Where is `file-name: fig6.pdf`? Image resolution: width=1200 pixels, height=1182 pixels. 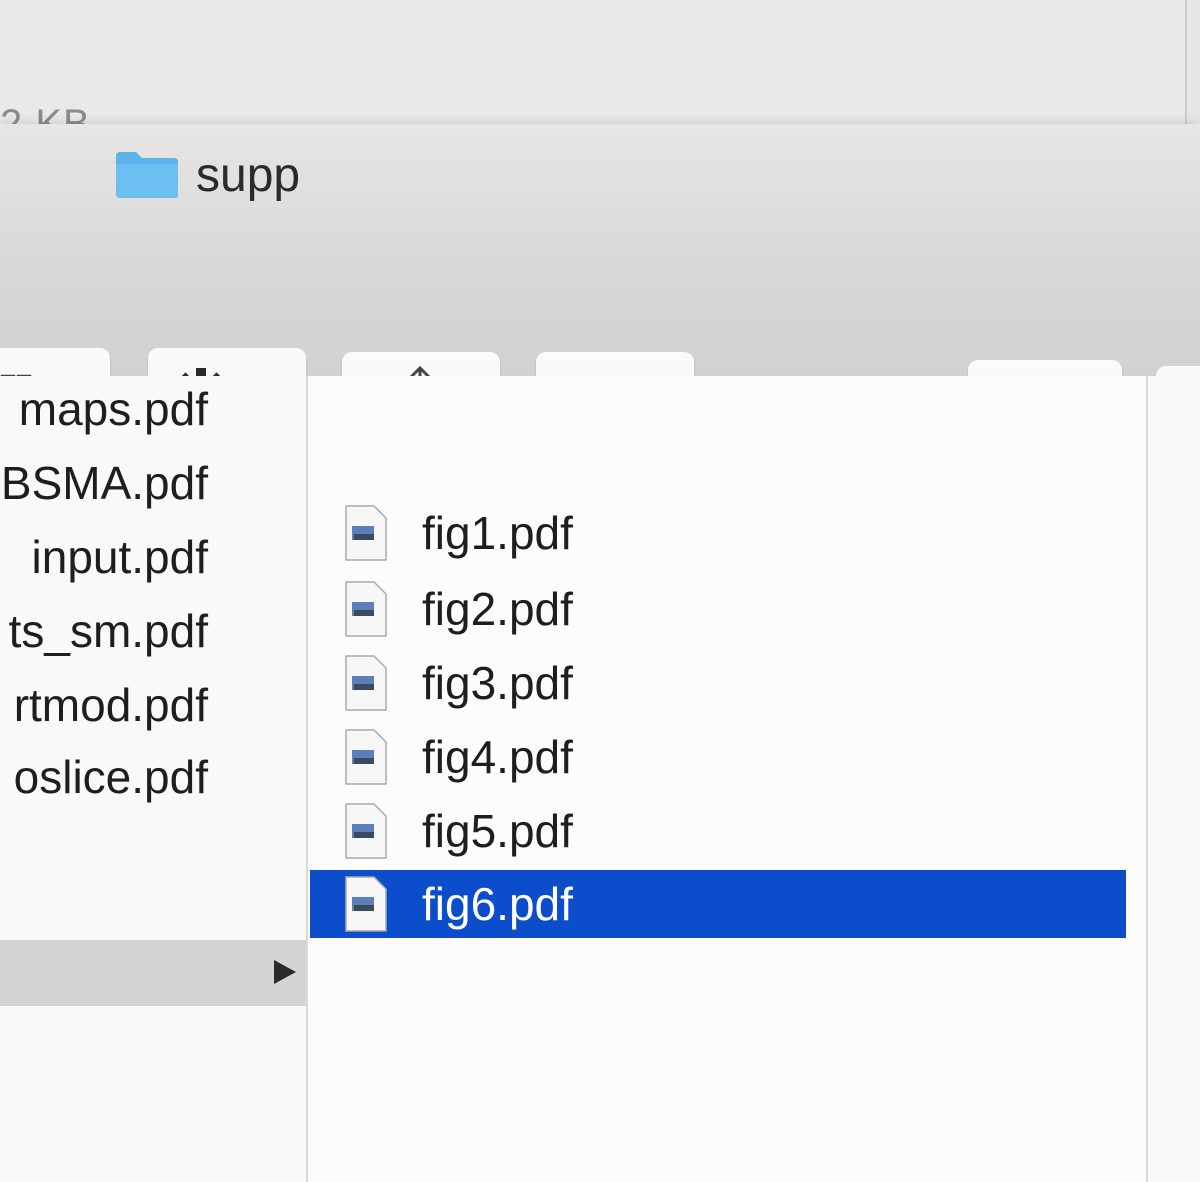 file-name: fig6.pdf is located at coordinates (497, 904).